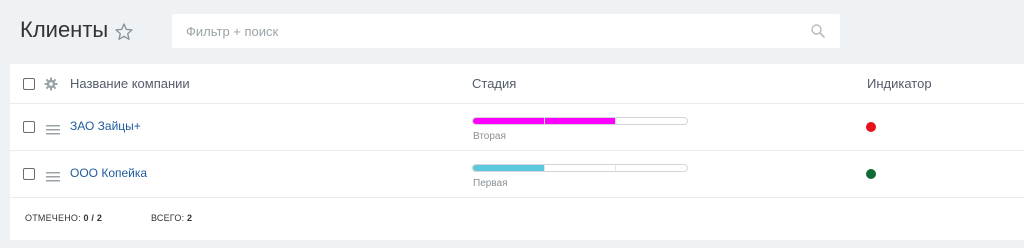 Image resolution: width=1024 pixels, height=248 pixels. Describe the element at coordinates (818, 31) in the screenshot. I see `search-icon` at that location.